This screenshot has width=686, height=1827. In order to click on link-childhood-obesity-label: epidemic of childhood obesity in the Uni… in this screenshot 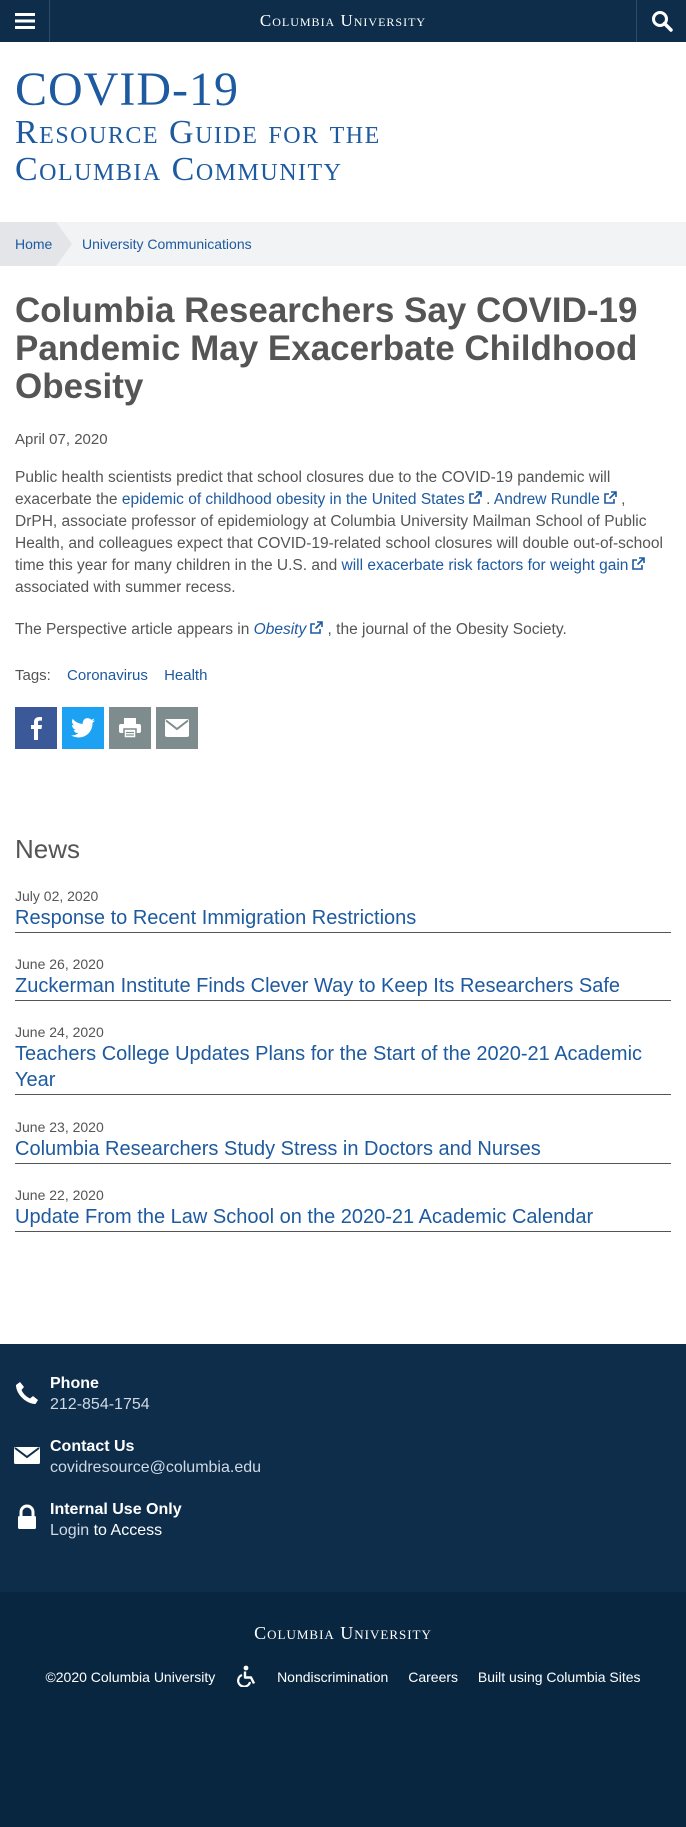, I will do `click(293, 499)`.